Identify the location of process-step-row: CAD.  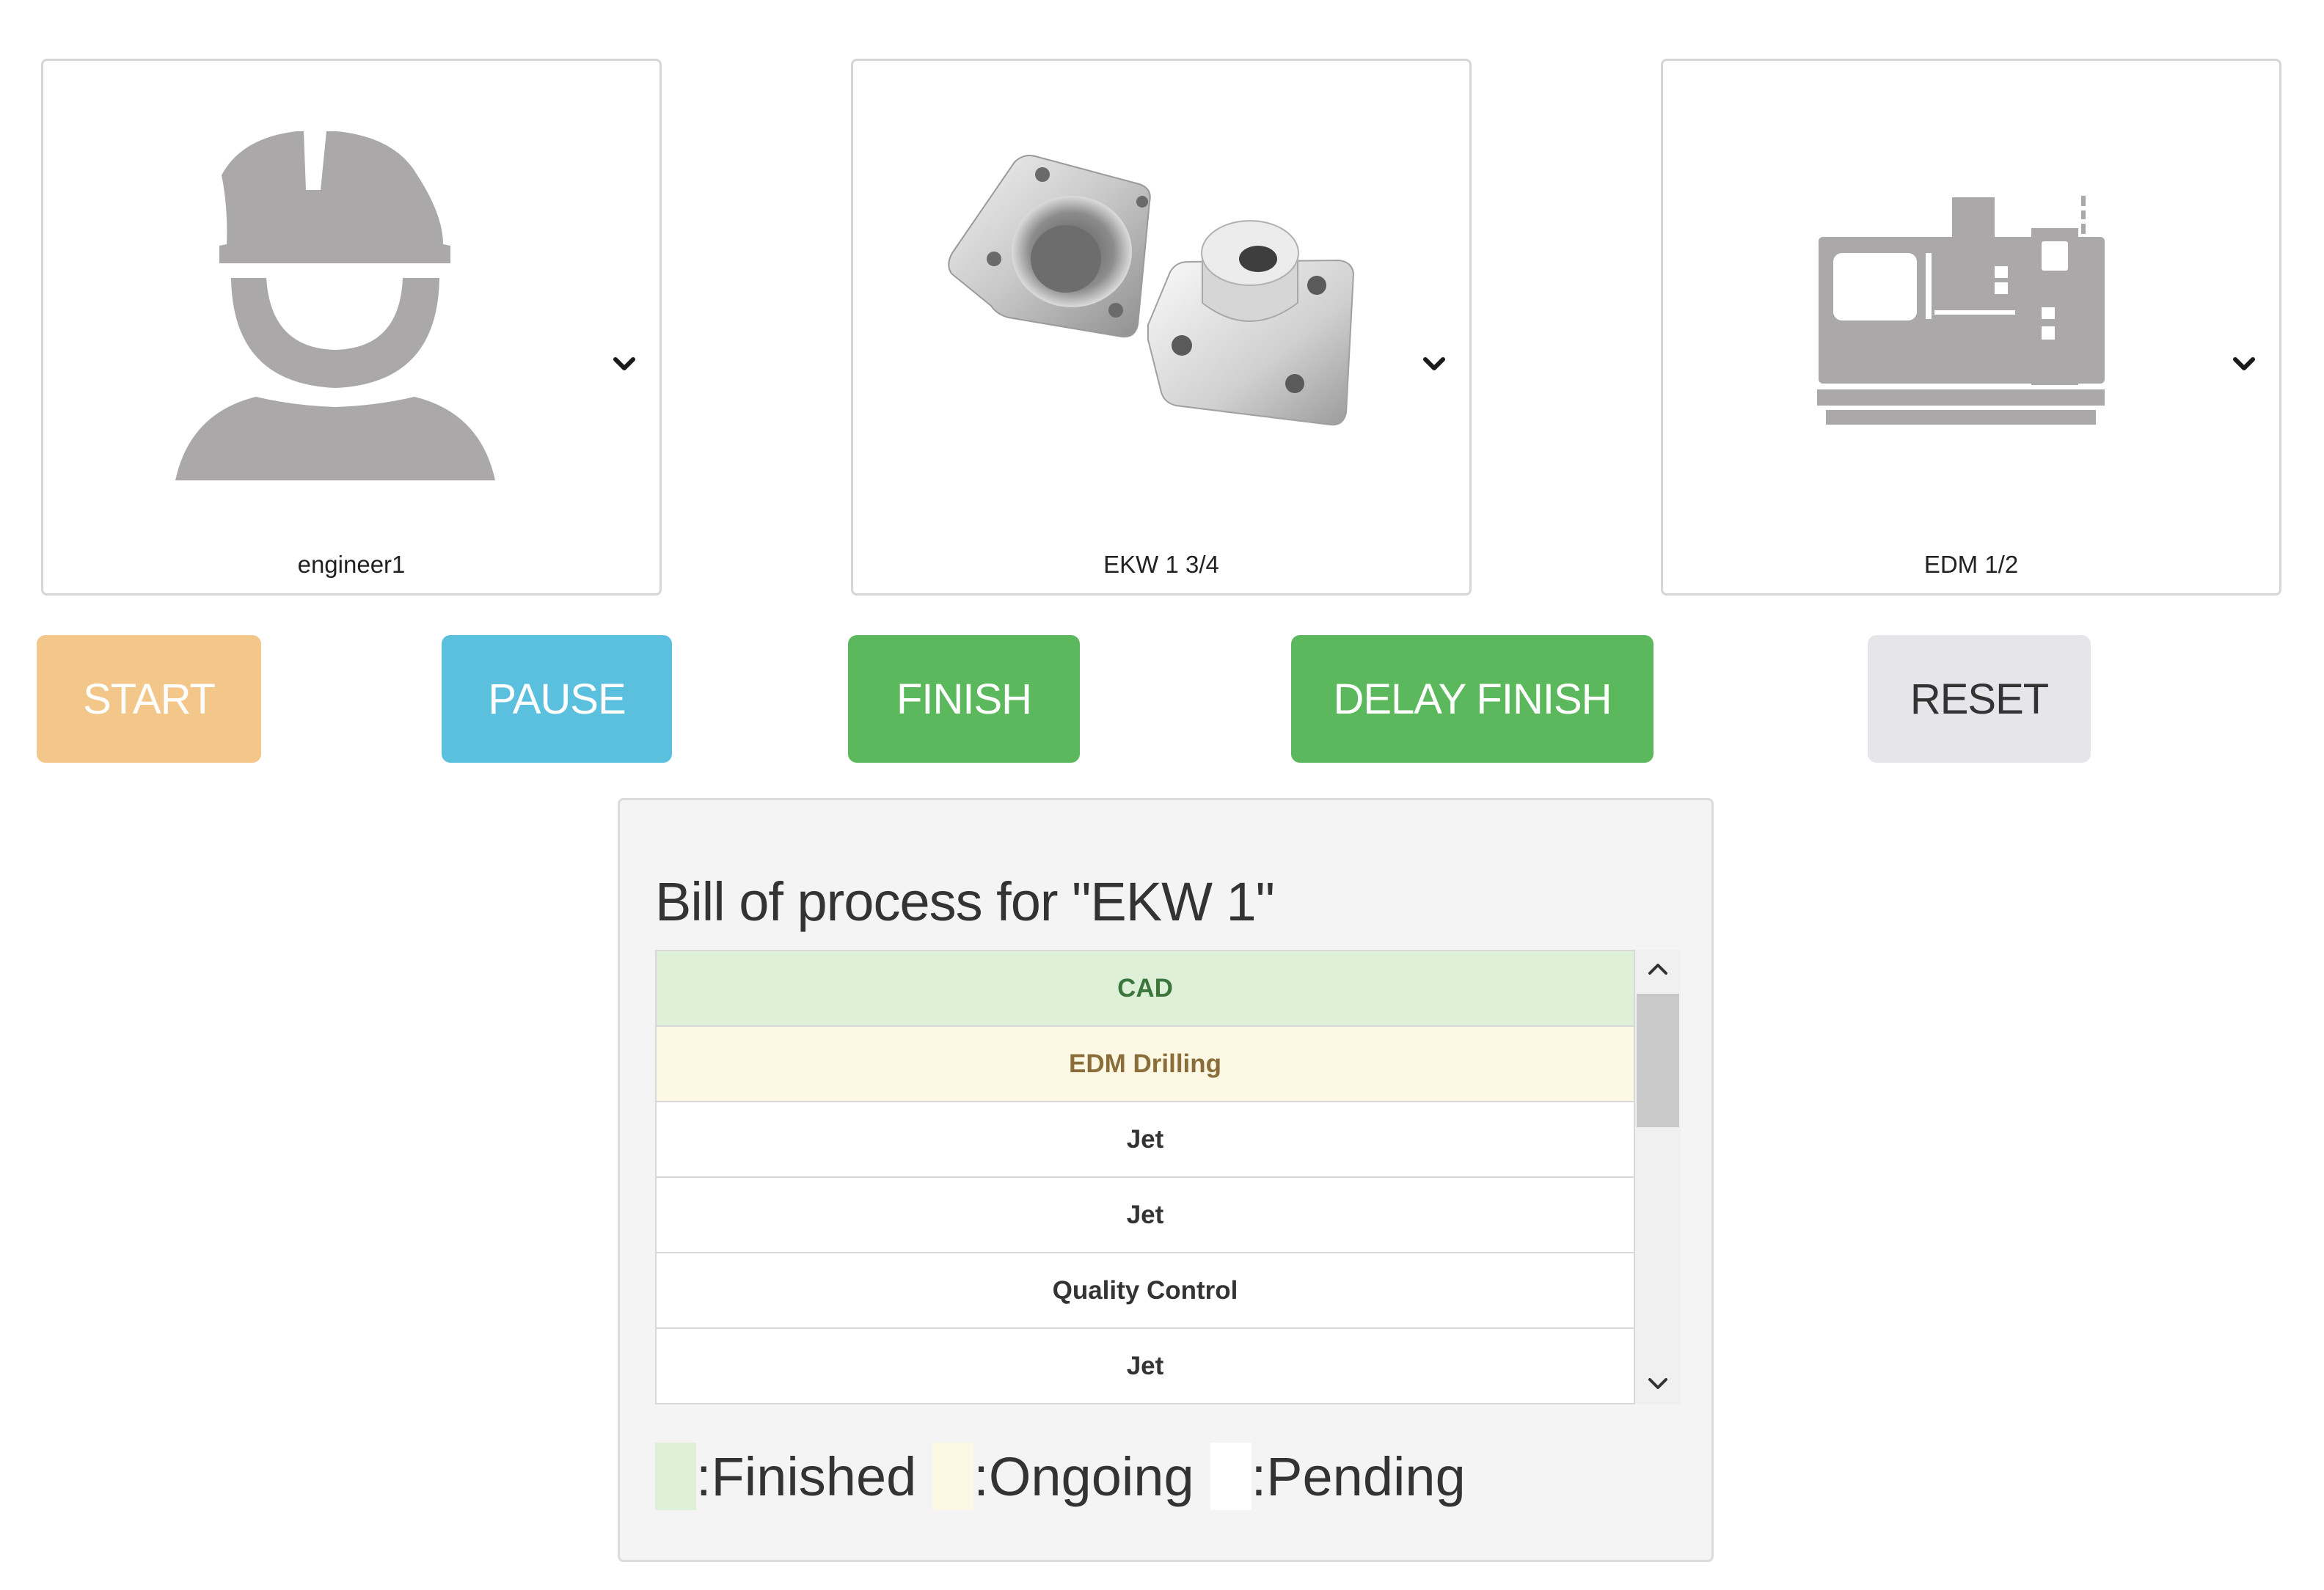
(1145, 989).